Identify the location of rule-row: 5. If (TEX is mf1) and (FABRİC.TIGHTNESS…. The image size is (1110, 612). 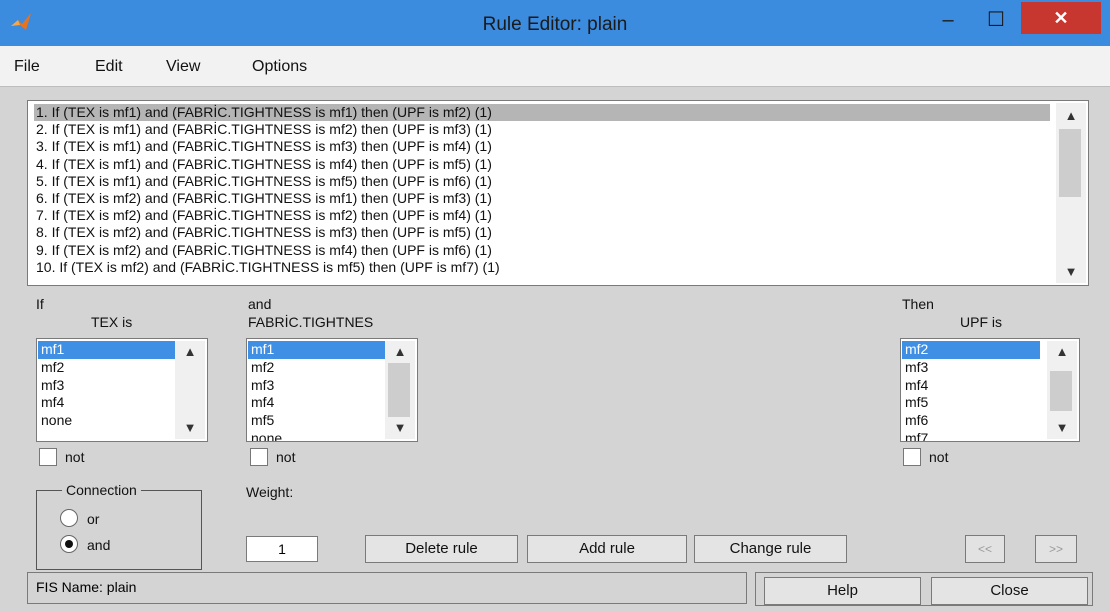
(542, 181).